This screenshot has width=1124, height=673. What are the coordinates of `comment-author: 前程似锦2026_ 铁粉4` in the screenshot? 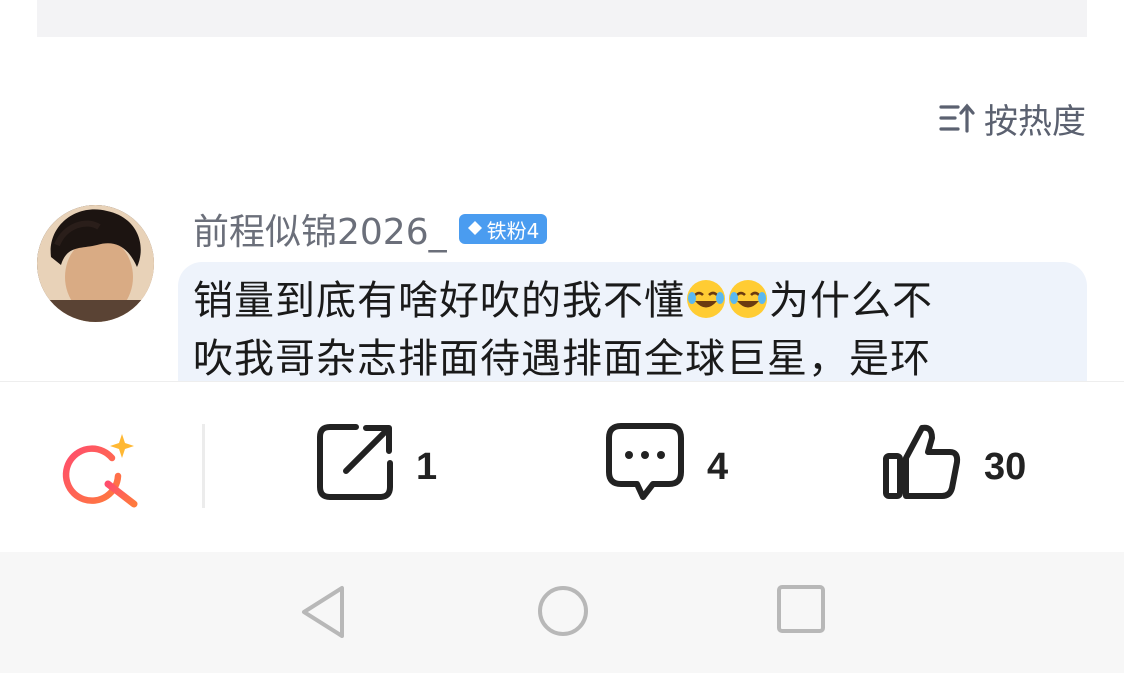 It's located at (370, 229).